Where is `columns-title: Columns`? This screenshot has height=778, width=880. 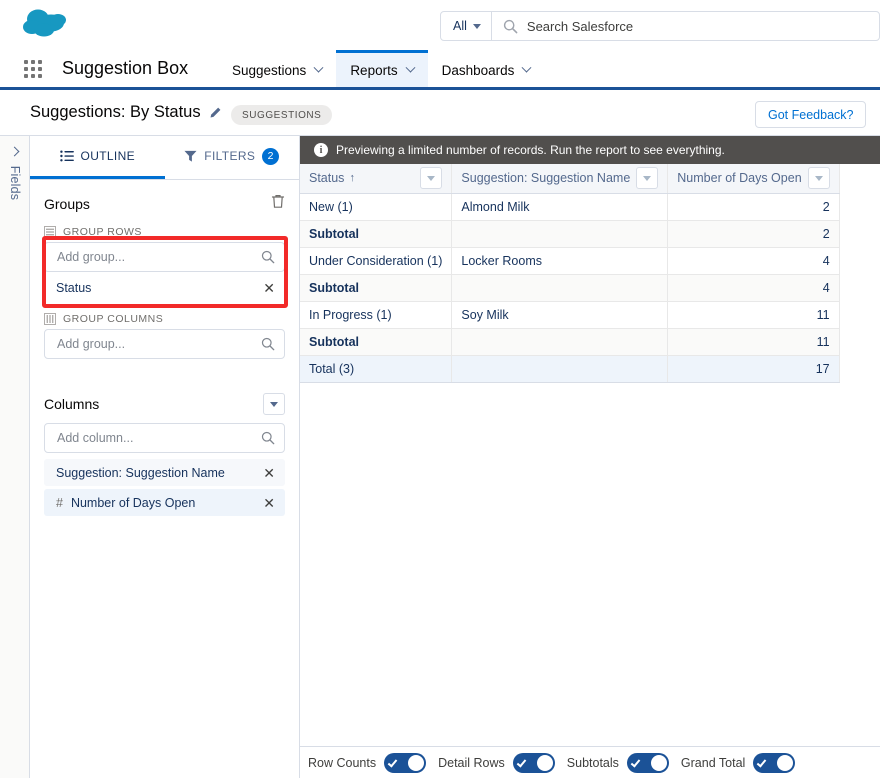 columns-title: Columns is located at coordinates (72, 404).